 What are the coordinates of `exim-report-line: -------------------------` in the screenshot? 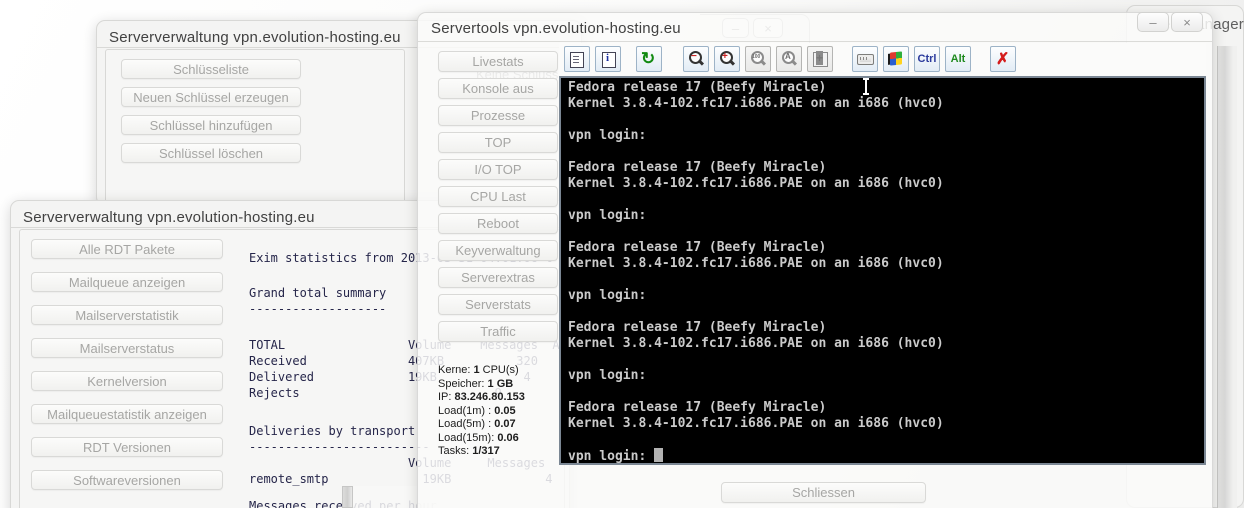 It's located at (339, 447).